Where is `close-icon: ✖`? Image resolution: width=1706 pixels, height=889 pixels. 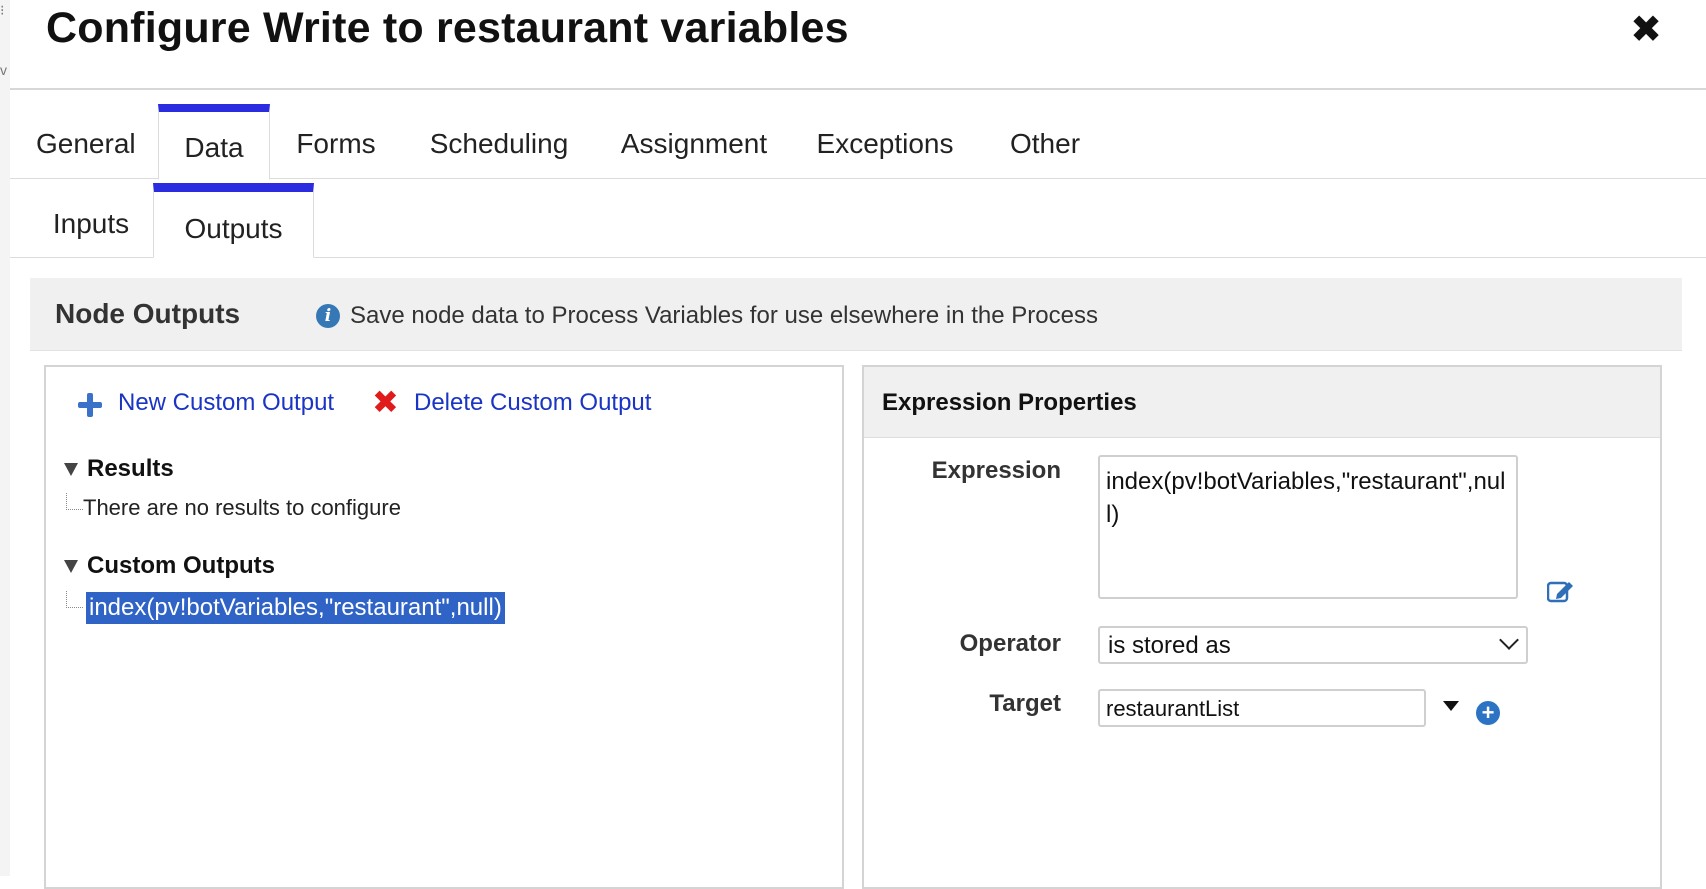 close-icon: ✖ is located at coordinates (1646, 30).